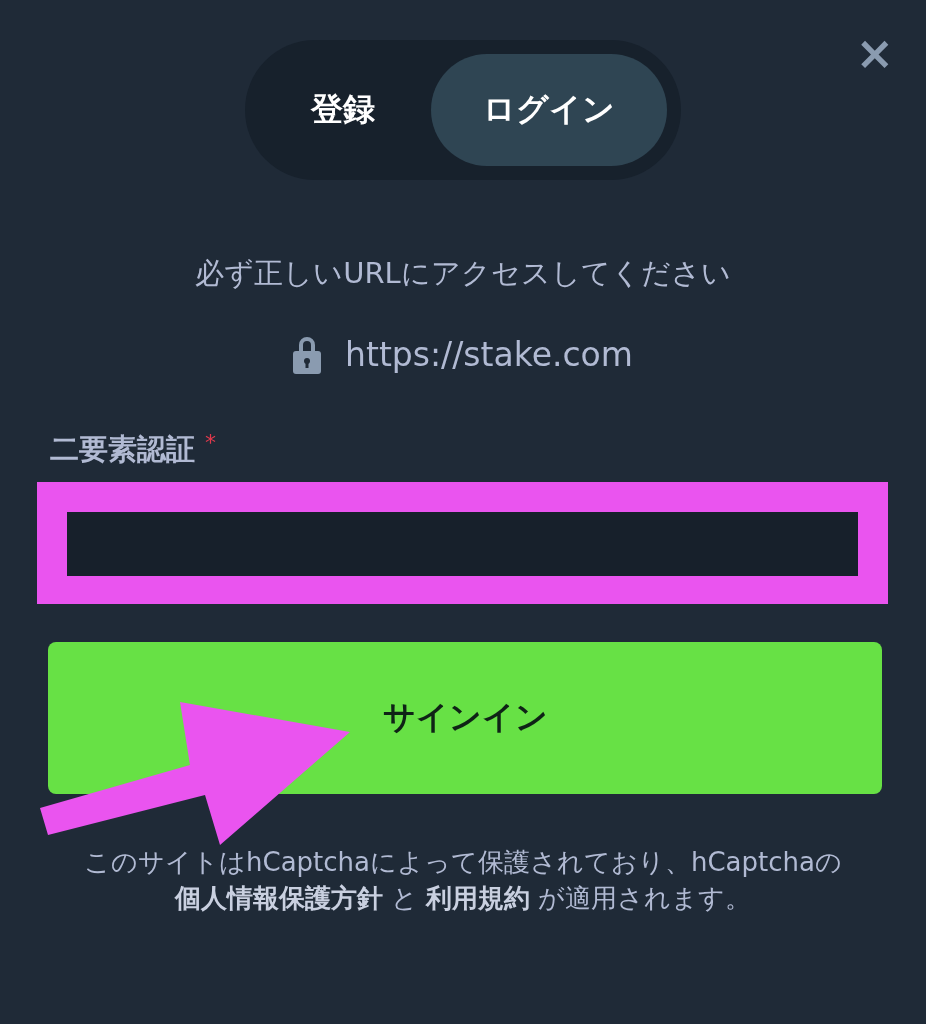 This screenshot has height=1024, width=926. What do you see at coordinates (278, 898) in the screenshot?
I see `link: 個人情報保護方針` at bounding box center [278, 898].